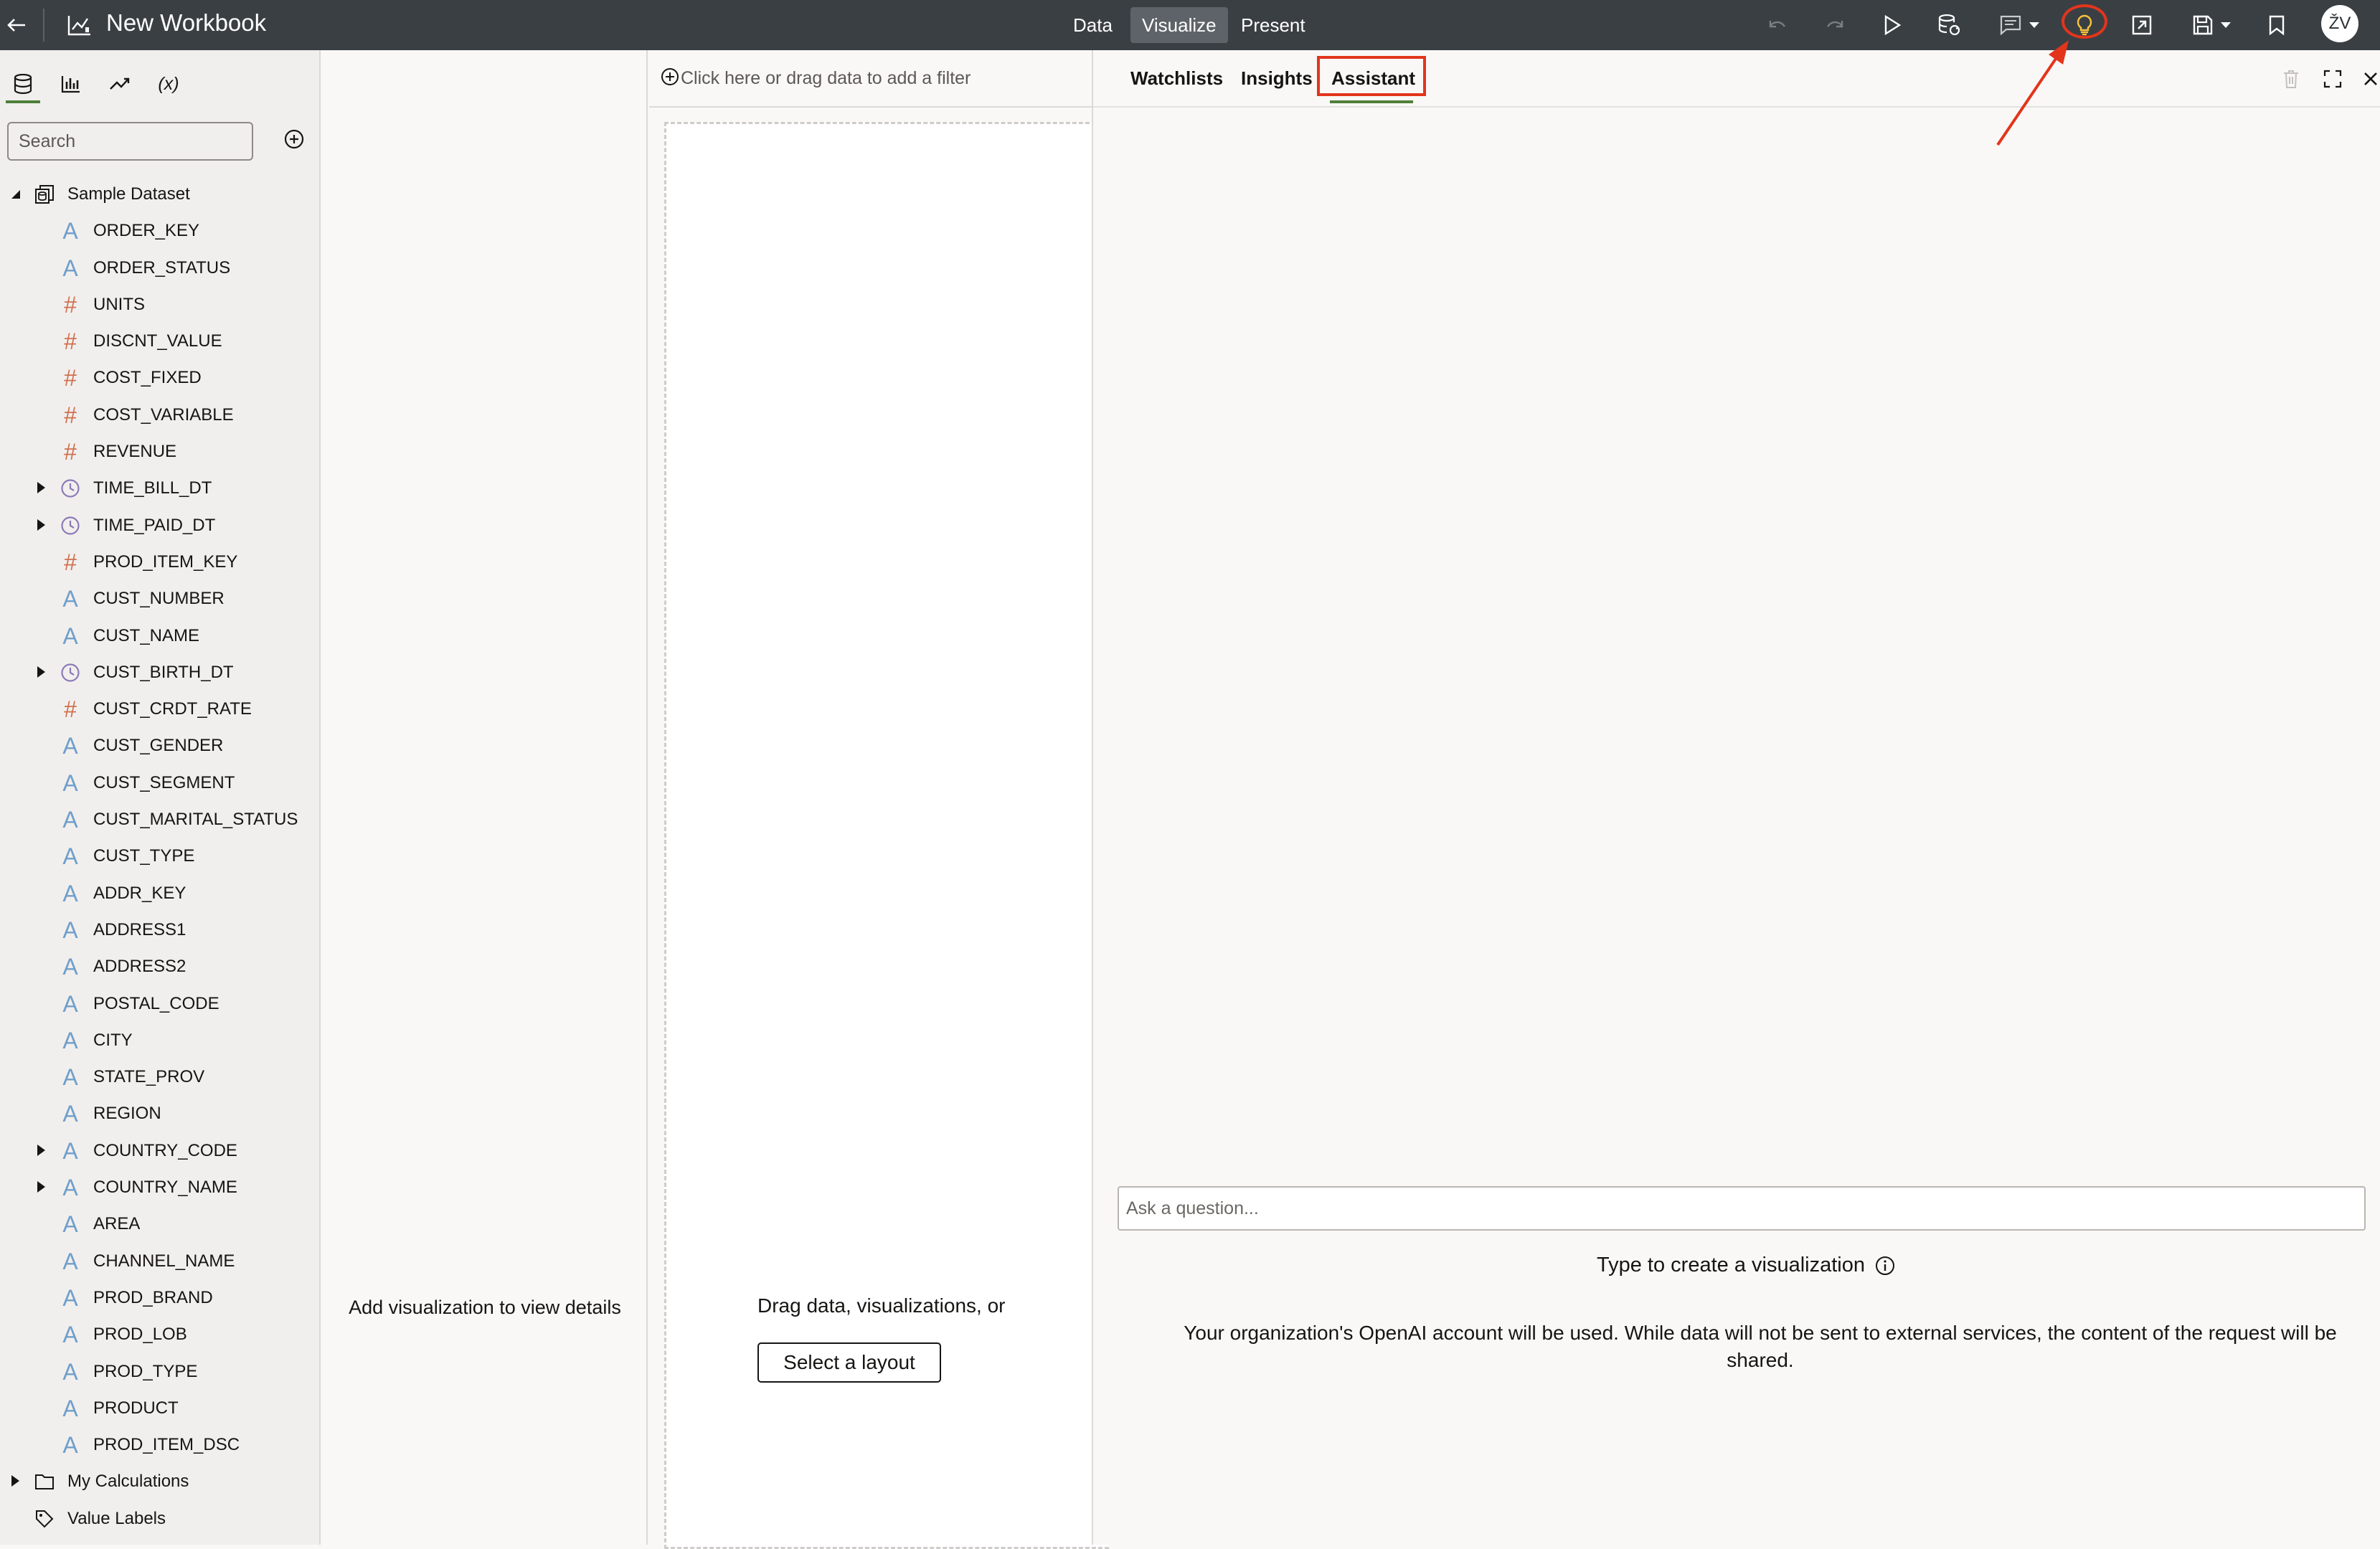 This screenshot has height=1549, width=2380. I want to click on field-item: # COST_FIXED, so click(160, 378).